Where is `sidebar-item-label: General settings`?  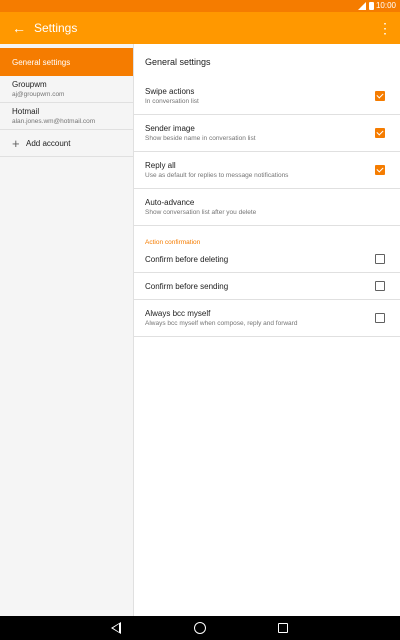 sidebar-item-label: General settings is located at coordinates (41, 62).